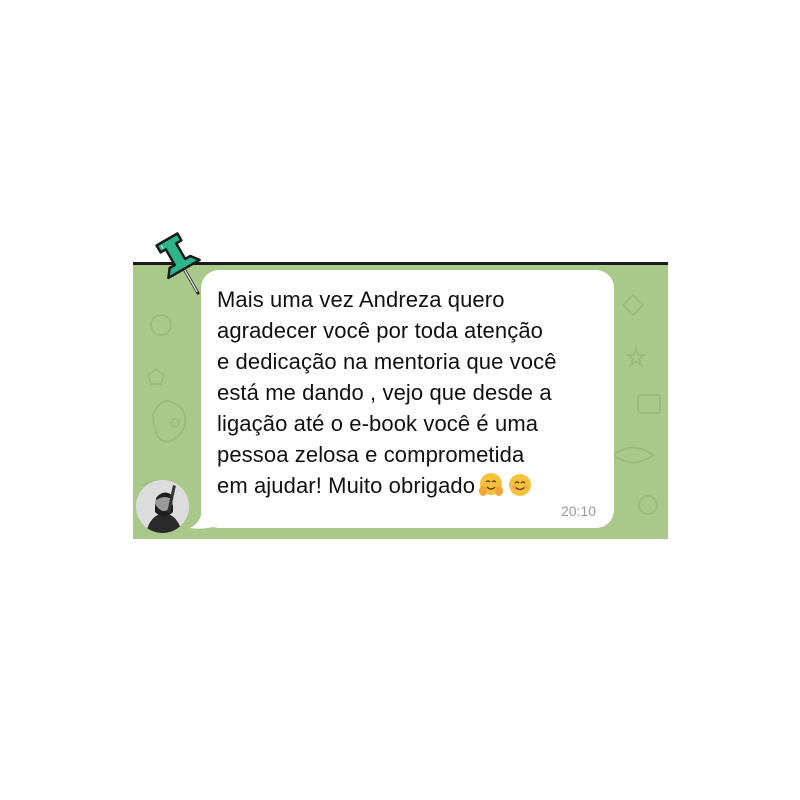  What do you see at coordinates (520, 485) in the screenshot?
I see `smiling-face-emoji-icon` at bounding box center [520, 485].